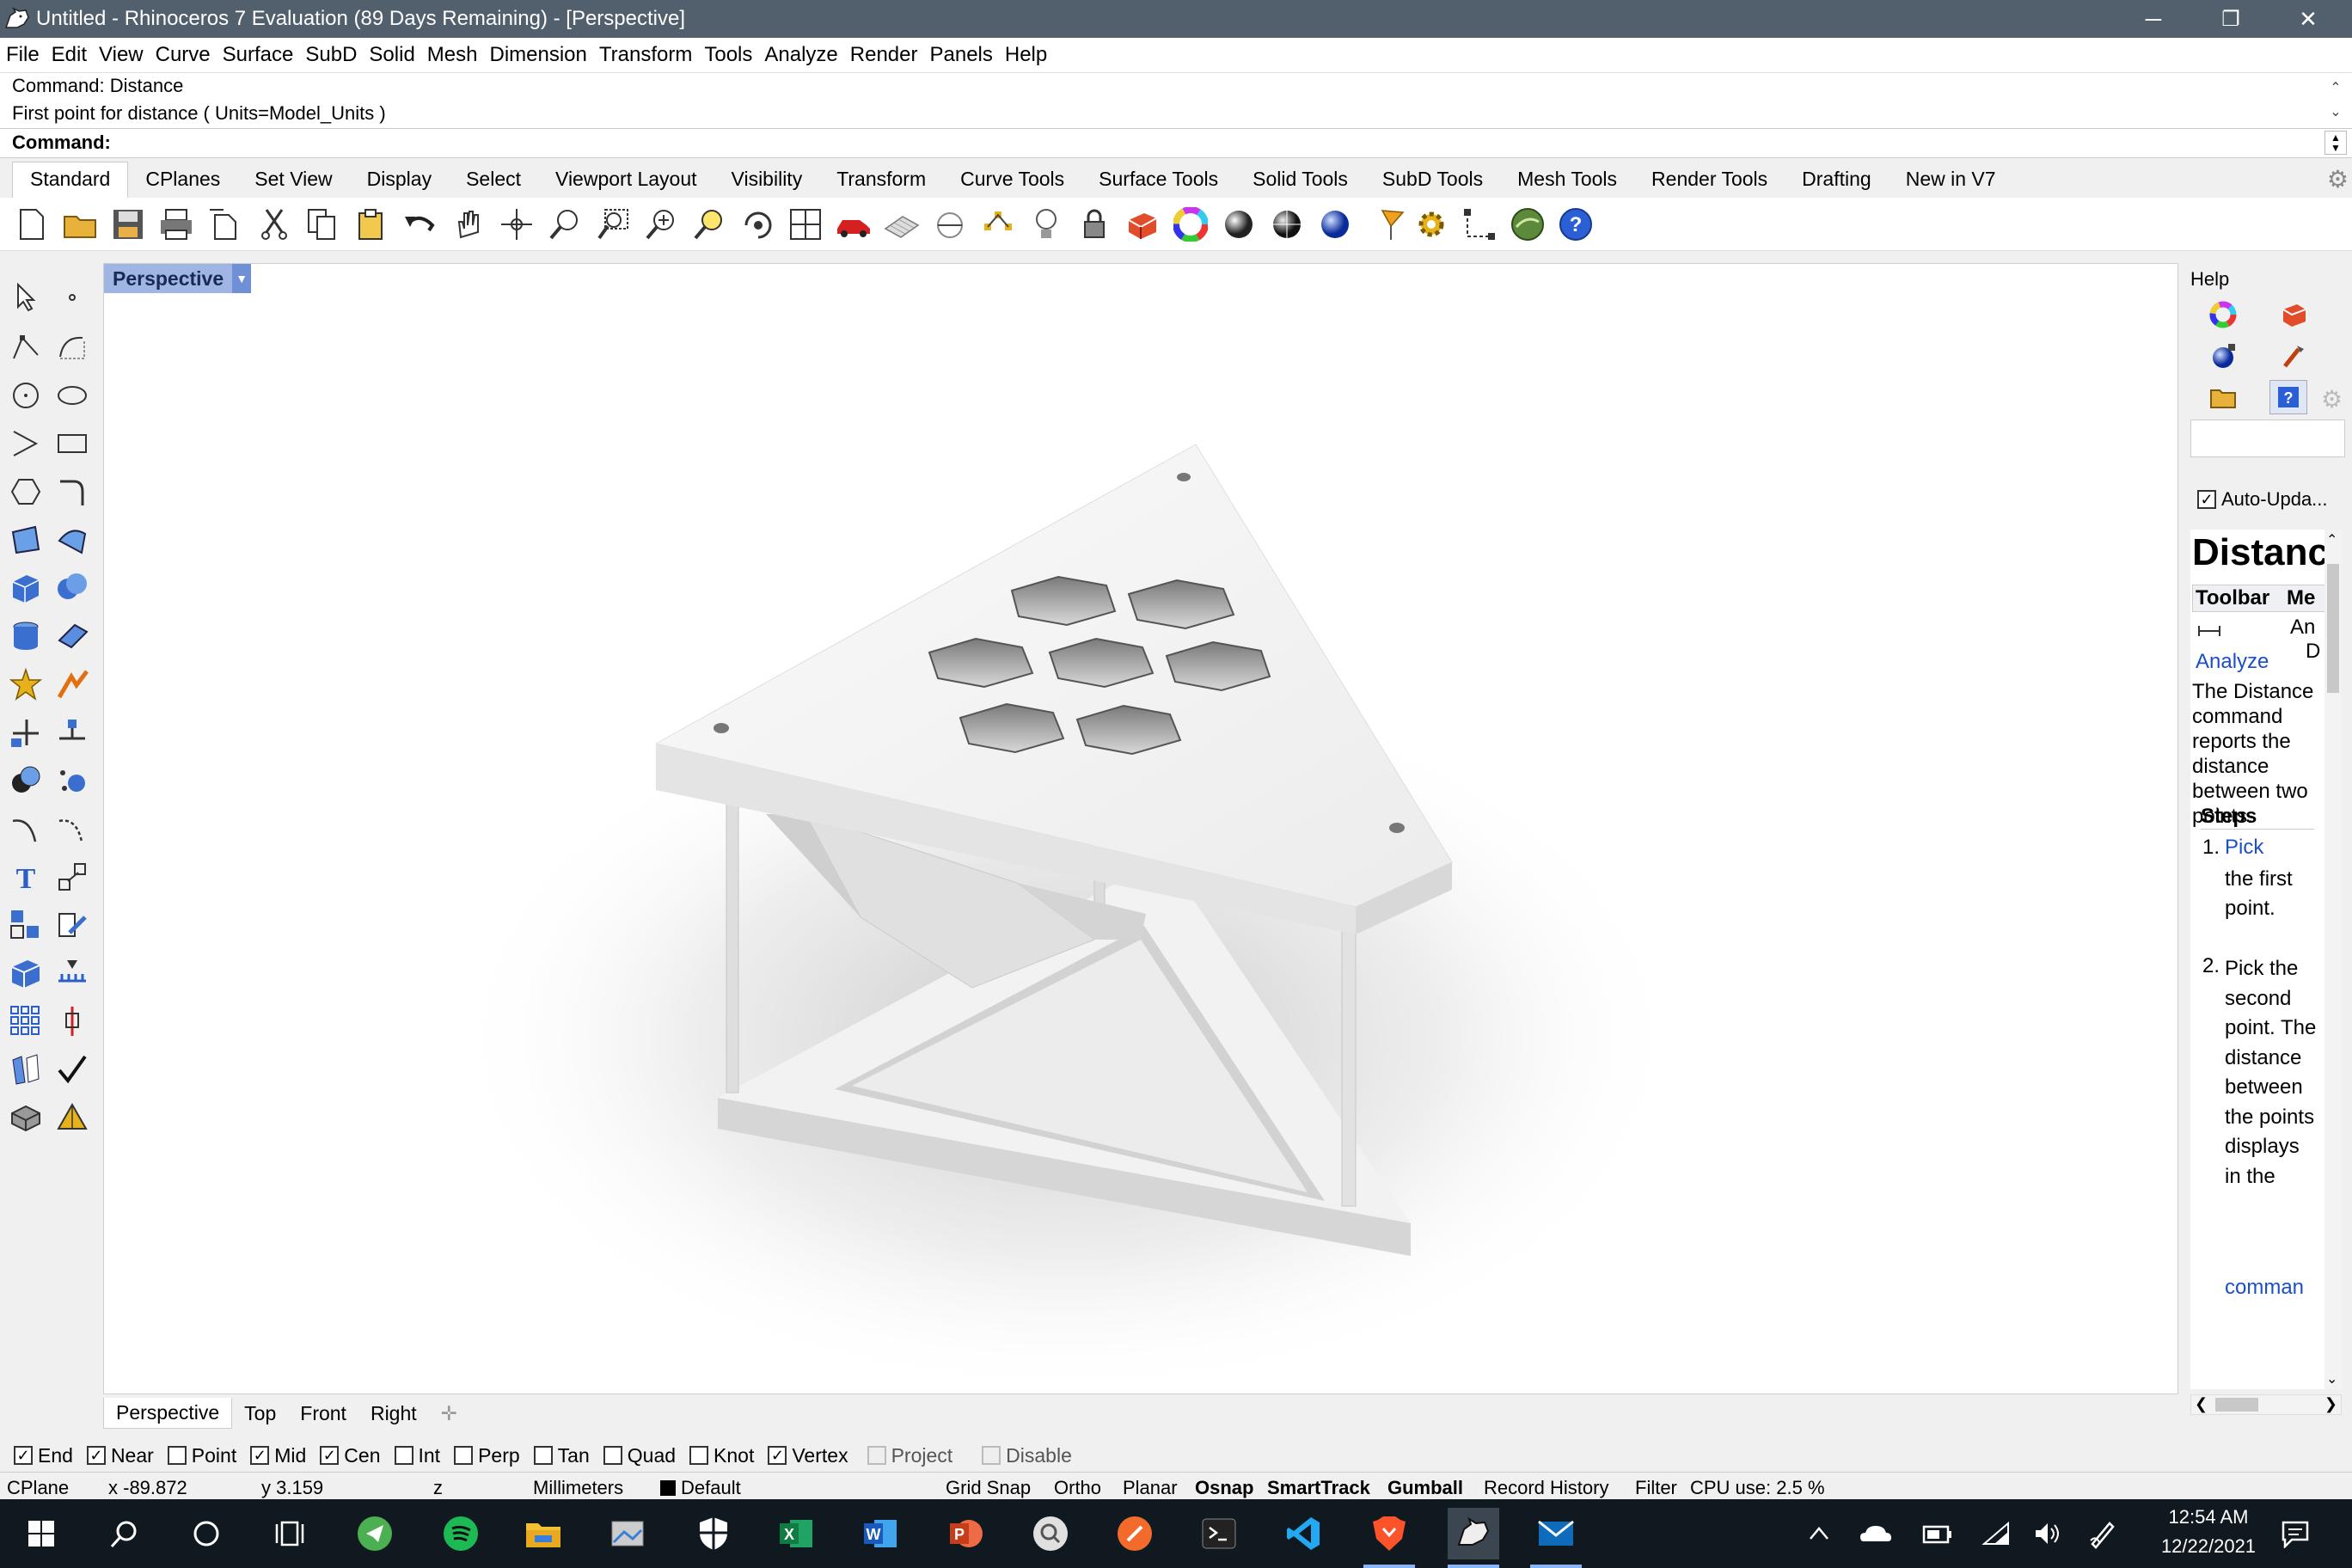  I want to click on notifications-icon, so click(2295, 1533).